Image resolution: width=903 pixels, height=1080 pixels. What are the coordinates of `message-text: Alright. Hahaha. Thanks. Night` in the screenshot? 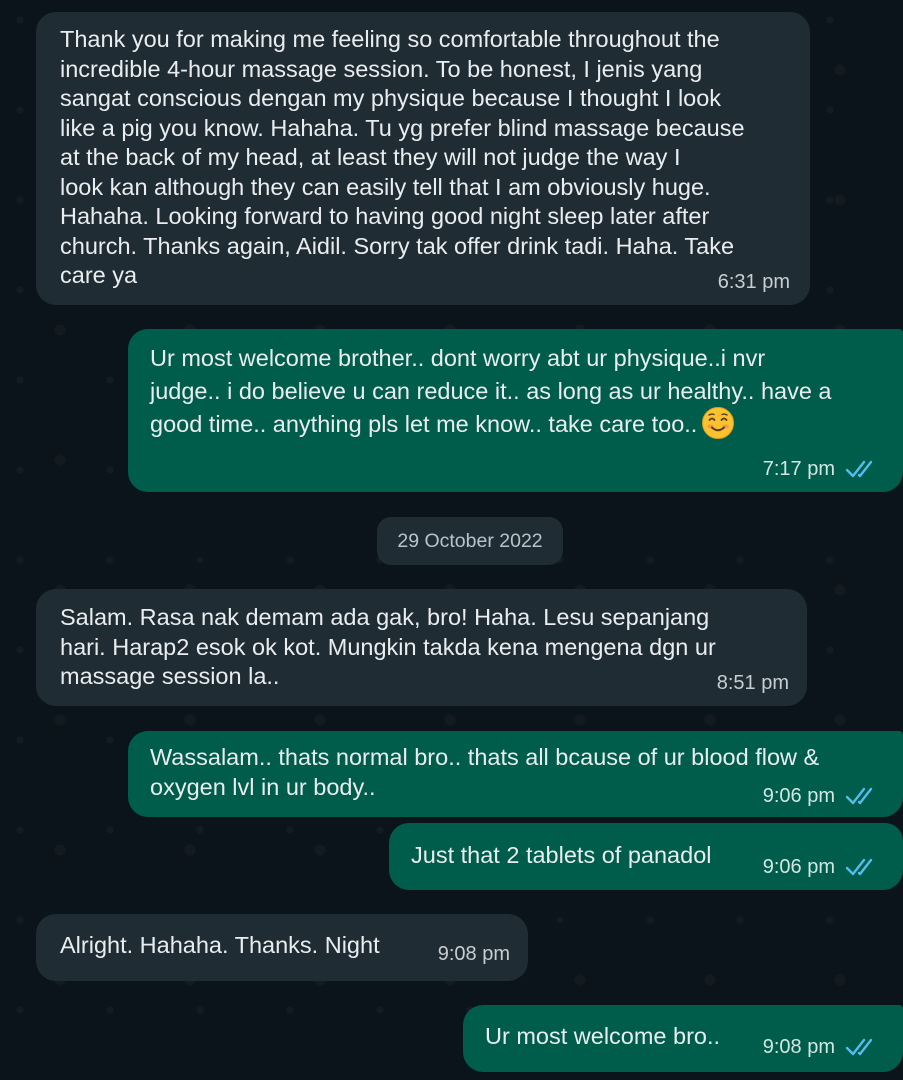 It's located at (220, 945).